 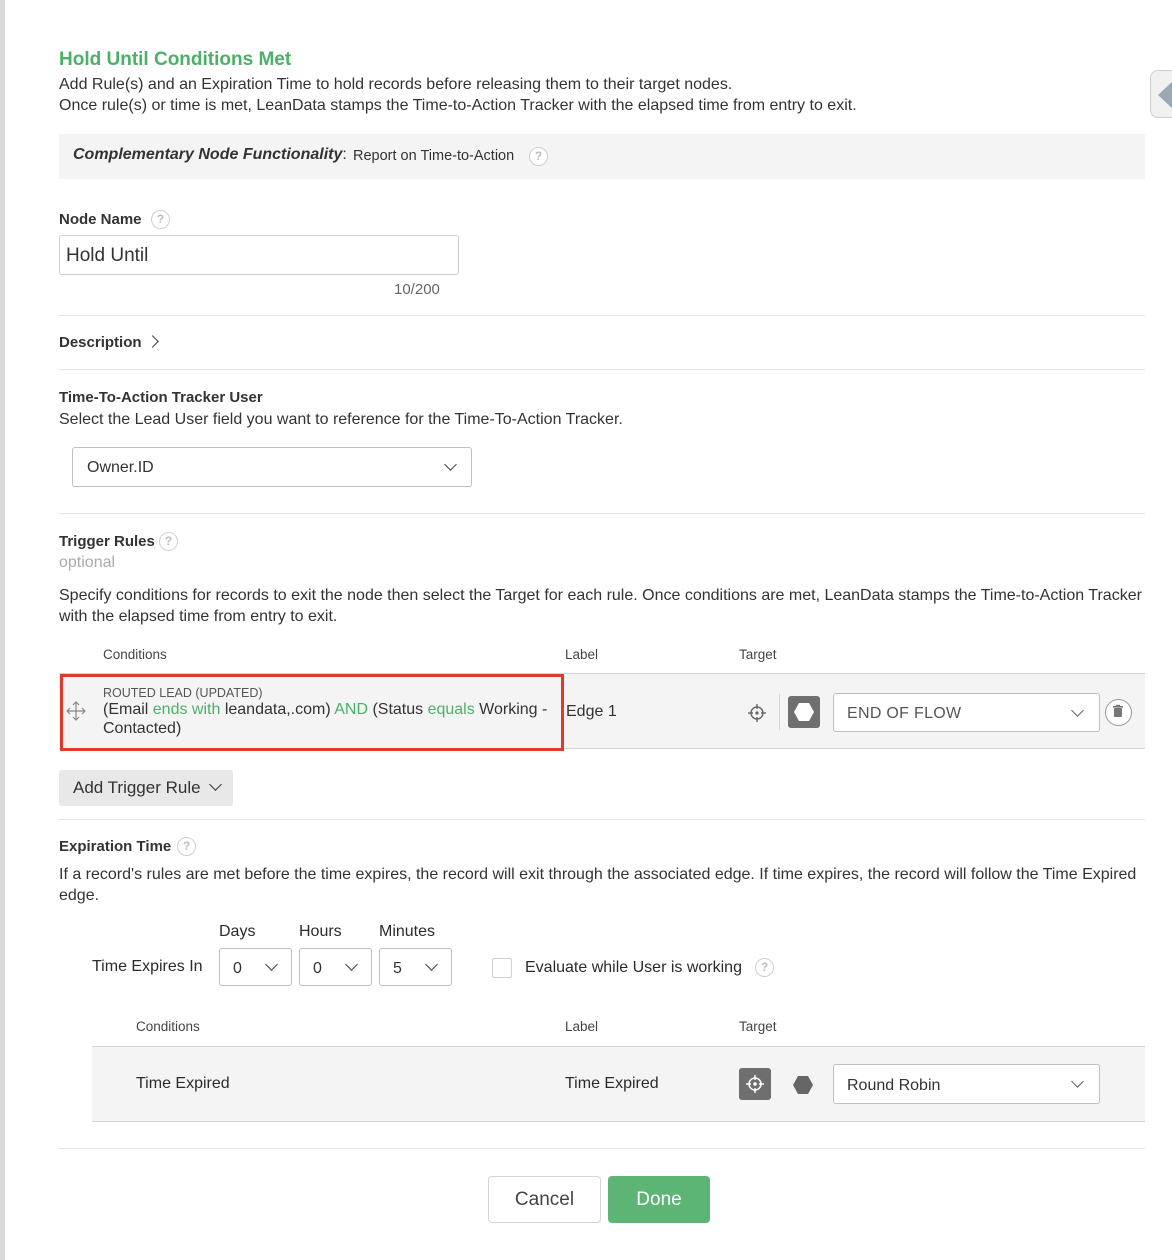 I want to click on evaluate-help-icon: ?, so click(x=764, y=967).